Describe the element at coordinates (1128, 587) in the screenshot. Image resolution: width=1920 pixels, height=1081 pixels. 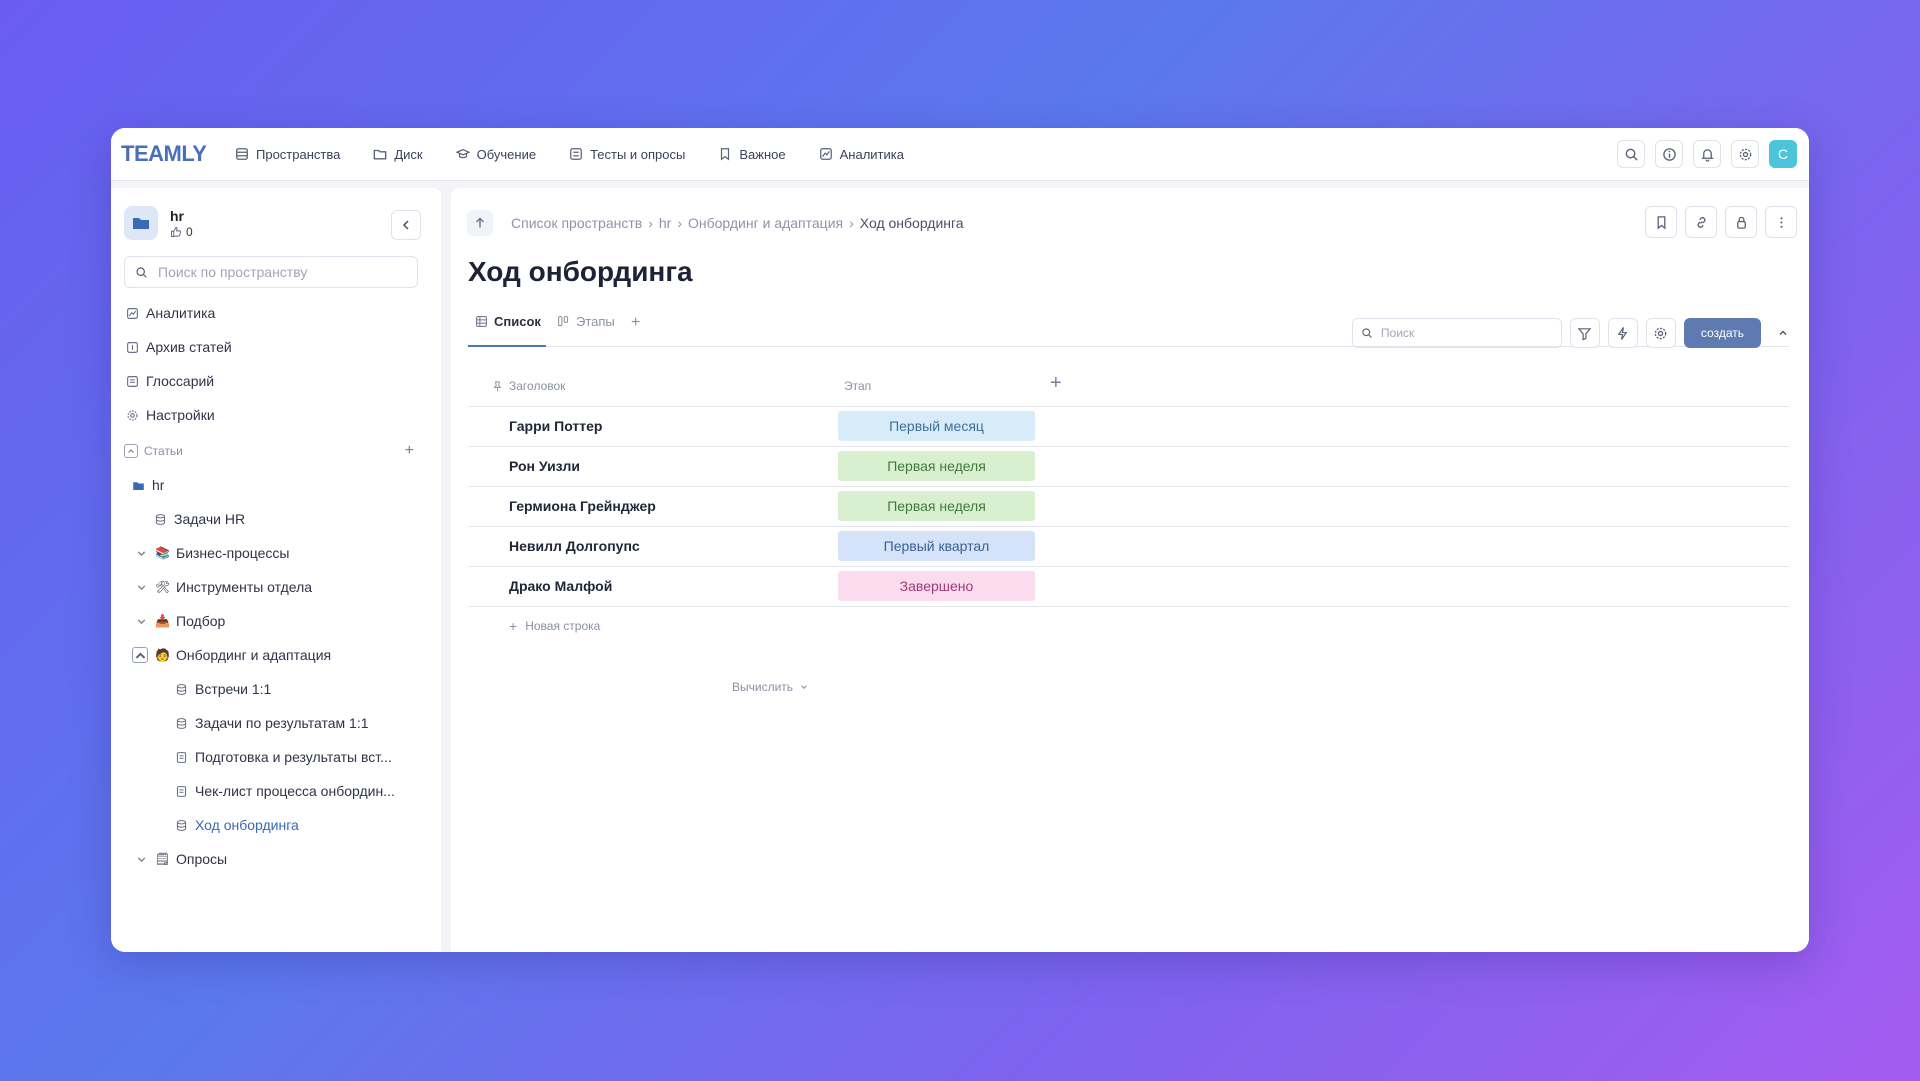
I see `table-row: Драко Малфой Завершено` at that location.